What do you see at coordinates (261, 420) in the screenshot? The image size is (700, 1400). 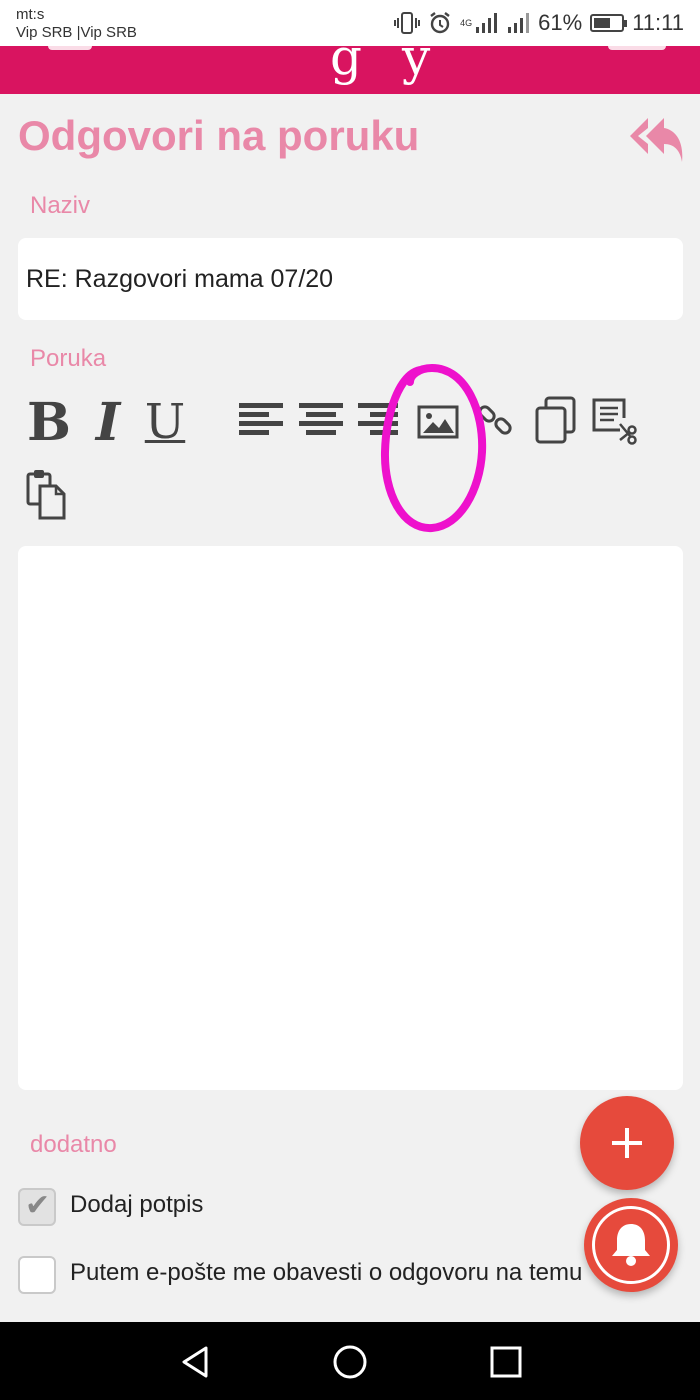 I see `align-left-icon` at bounding box center [261, 420].